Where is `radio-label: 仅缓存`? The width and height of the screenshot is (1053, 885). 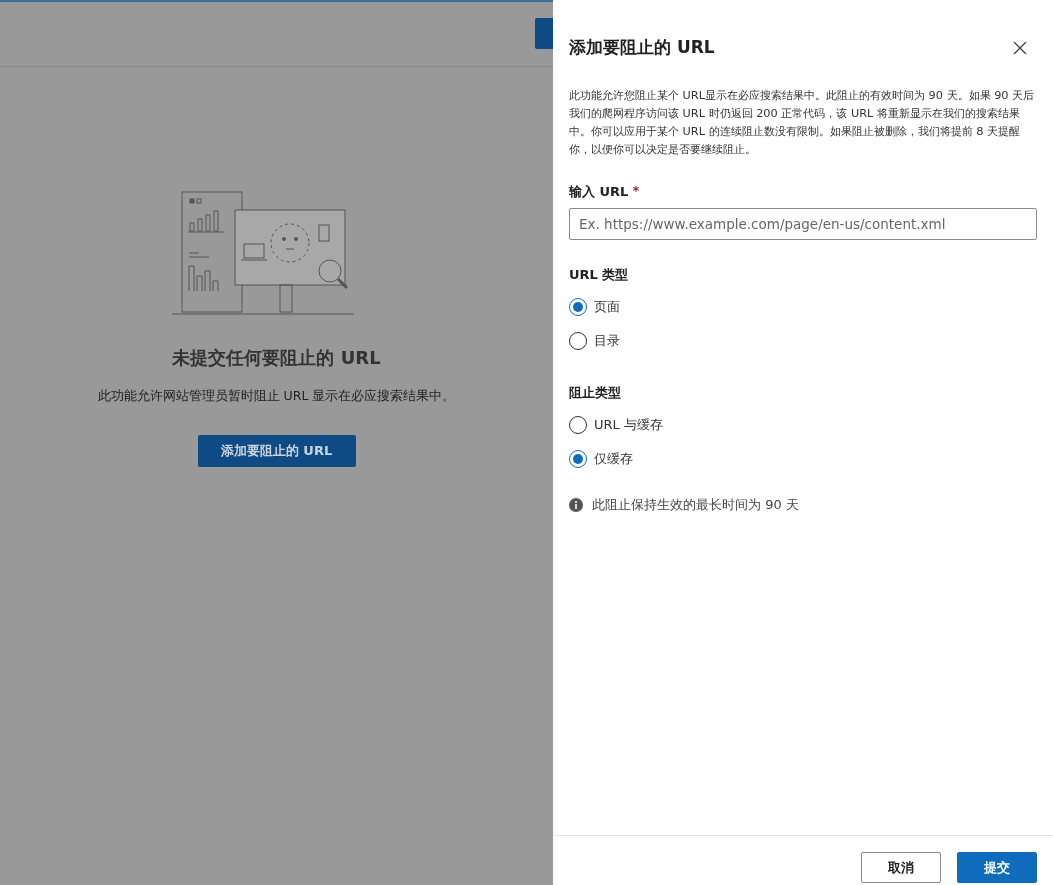
radio-label: 仅缓存 is located at coordinates (613, 459).